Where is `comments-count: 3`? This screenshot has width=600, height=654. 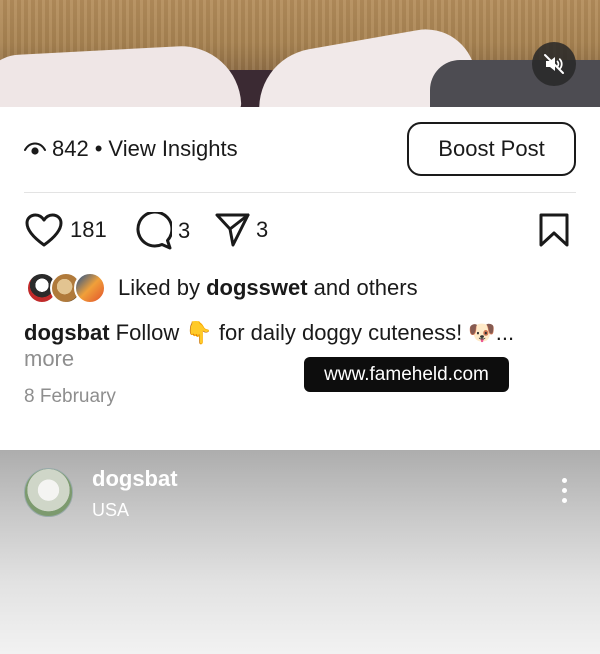 comments-count: 3 is located at coordinates (184, 230).